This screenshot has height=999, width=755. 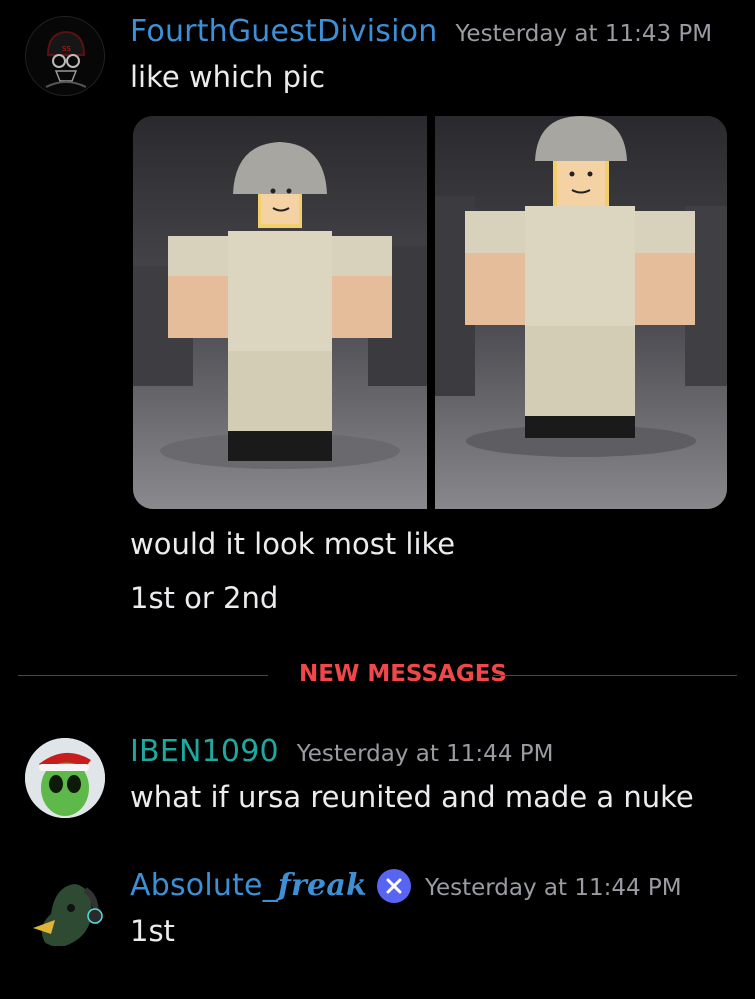 I want to click on message-absolute-freak: Absolute_freak Yesterday at 11:44 PM 1st, so click(x=377, y=922).